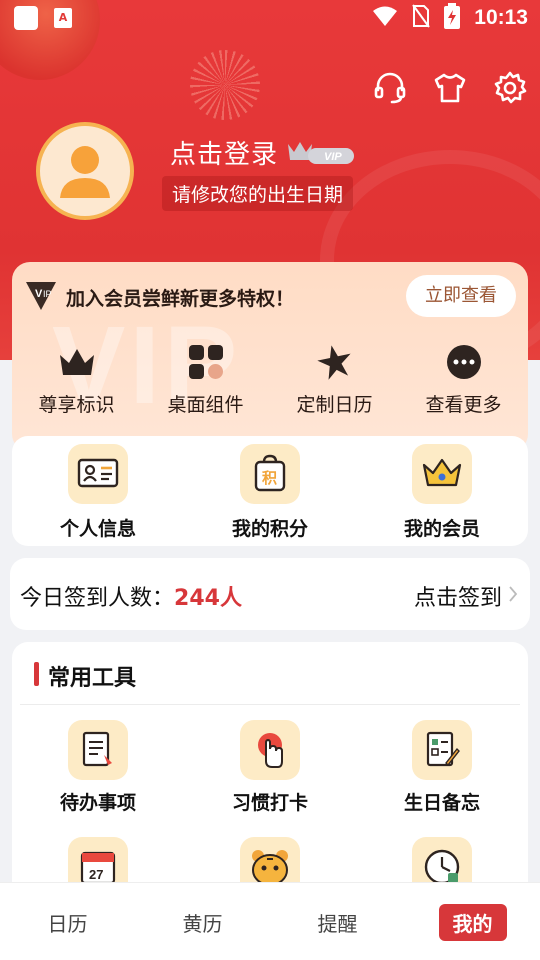  What do you see at coordinates (208, 598) in the screenshot?
I see `checkin-count: 244人` at bounding box center [208, 598].